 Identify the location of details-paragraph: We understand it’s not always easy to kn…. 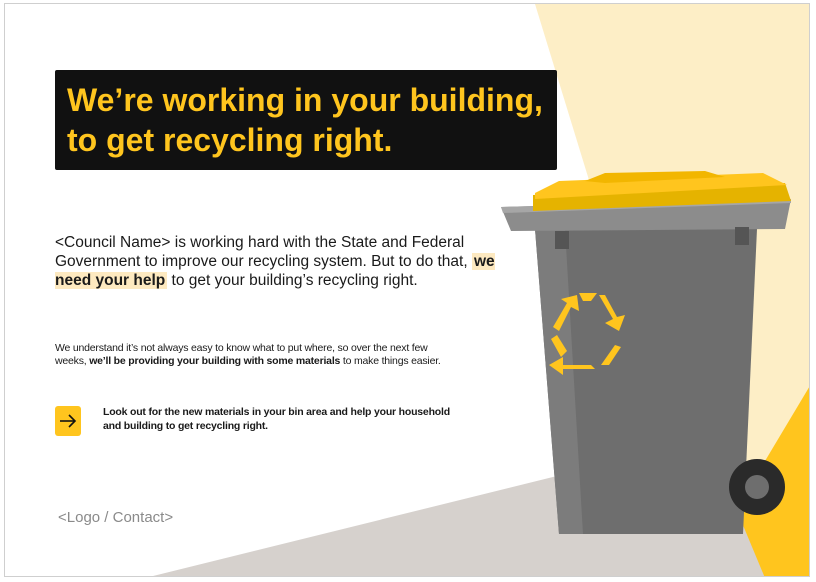
(255, 354).